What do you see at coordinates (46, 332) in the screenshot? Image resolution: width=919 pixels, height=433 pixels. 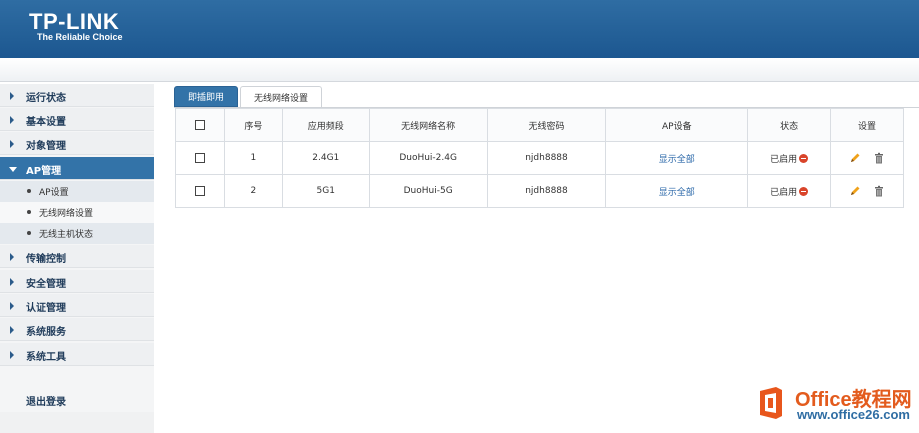 I see `sidebar-item-label: 系统服务` at bounding box center [46, 332].